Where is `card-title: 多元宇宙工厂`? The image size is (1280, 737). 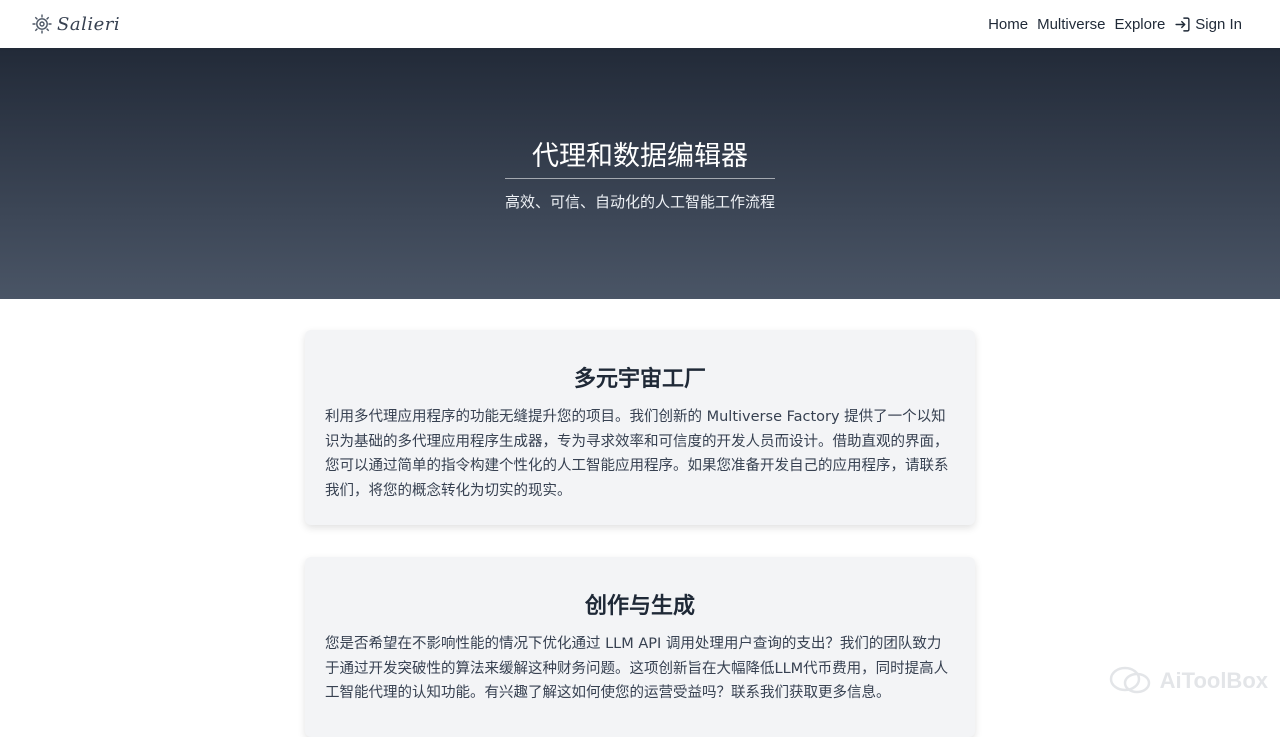 card-title: 多元宇宙工厂 is located at coordinates (640, 361).